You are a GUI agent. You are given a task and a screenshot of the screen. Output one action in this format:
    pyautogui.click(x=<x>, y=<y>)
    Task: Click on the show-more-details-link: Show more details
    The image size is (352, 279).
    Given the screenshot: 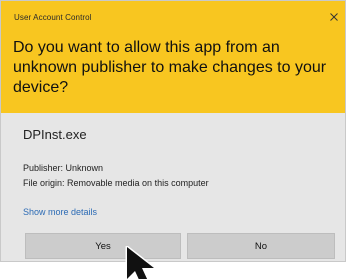 What is the action you would take?
    pyautogui.click(x=60, y=212)
    